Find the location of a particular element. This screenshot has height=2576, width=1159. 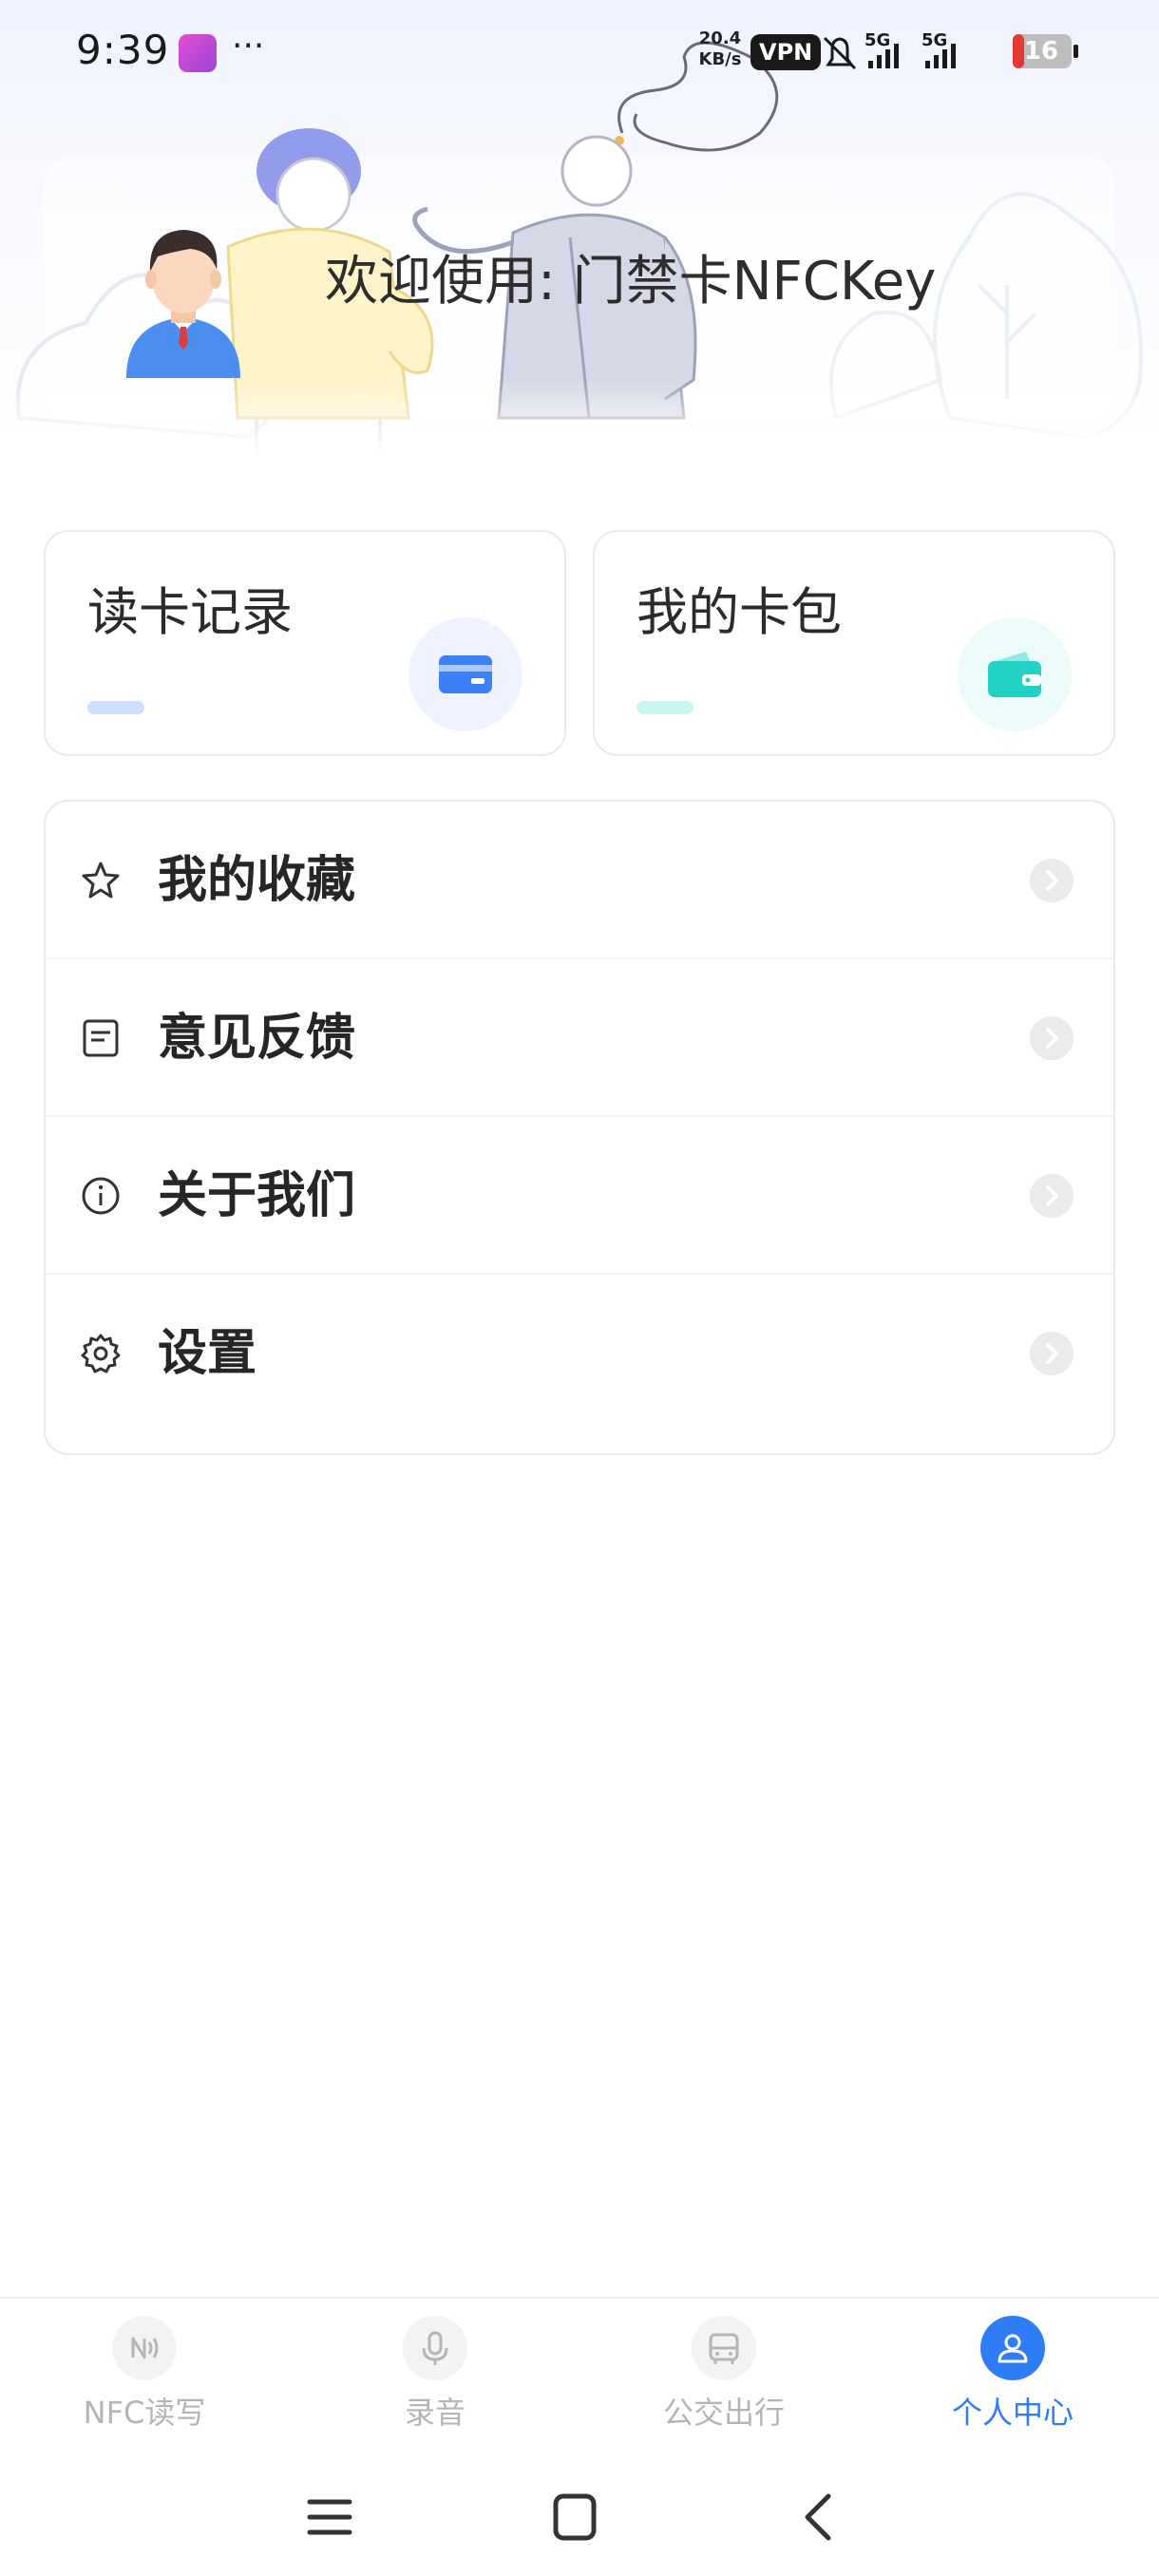

nav-item-recording: 录音 is located at coordinates (435, 2380).